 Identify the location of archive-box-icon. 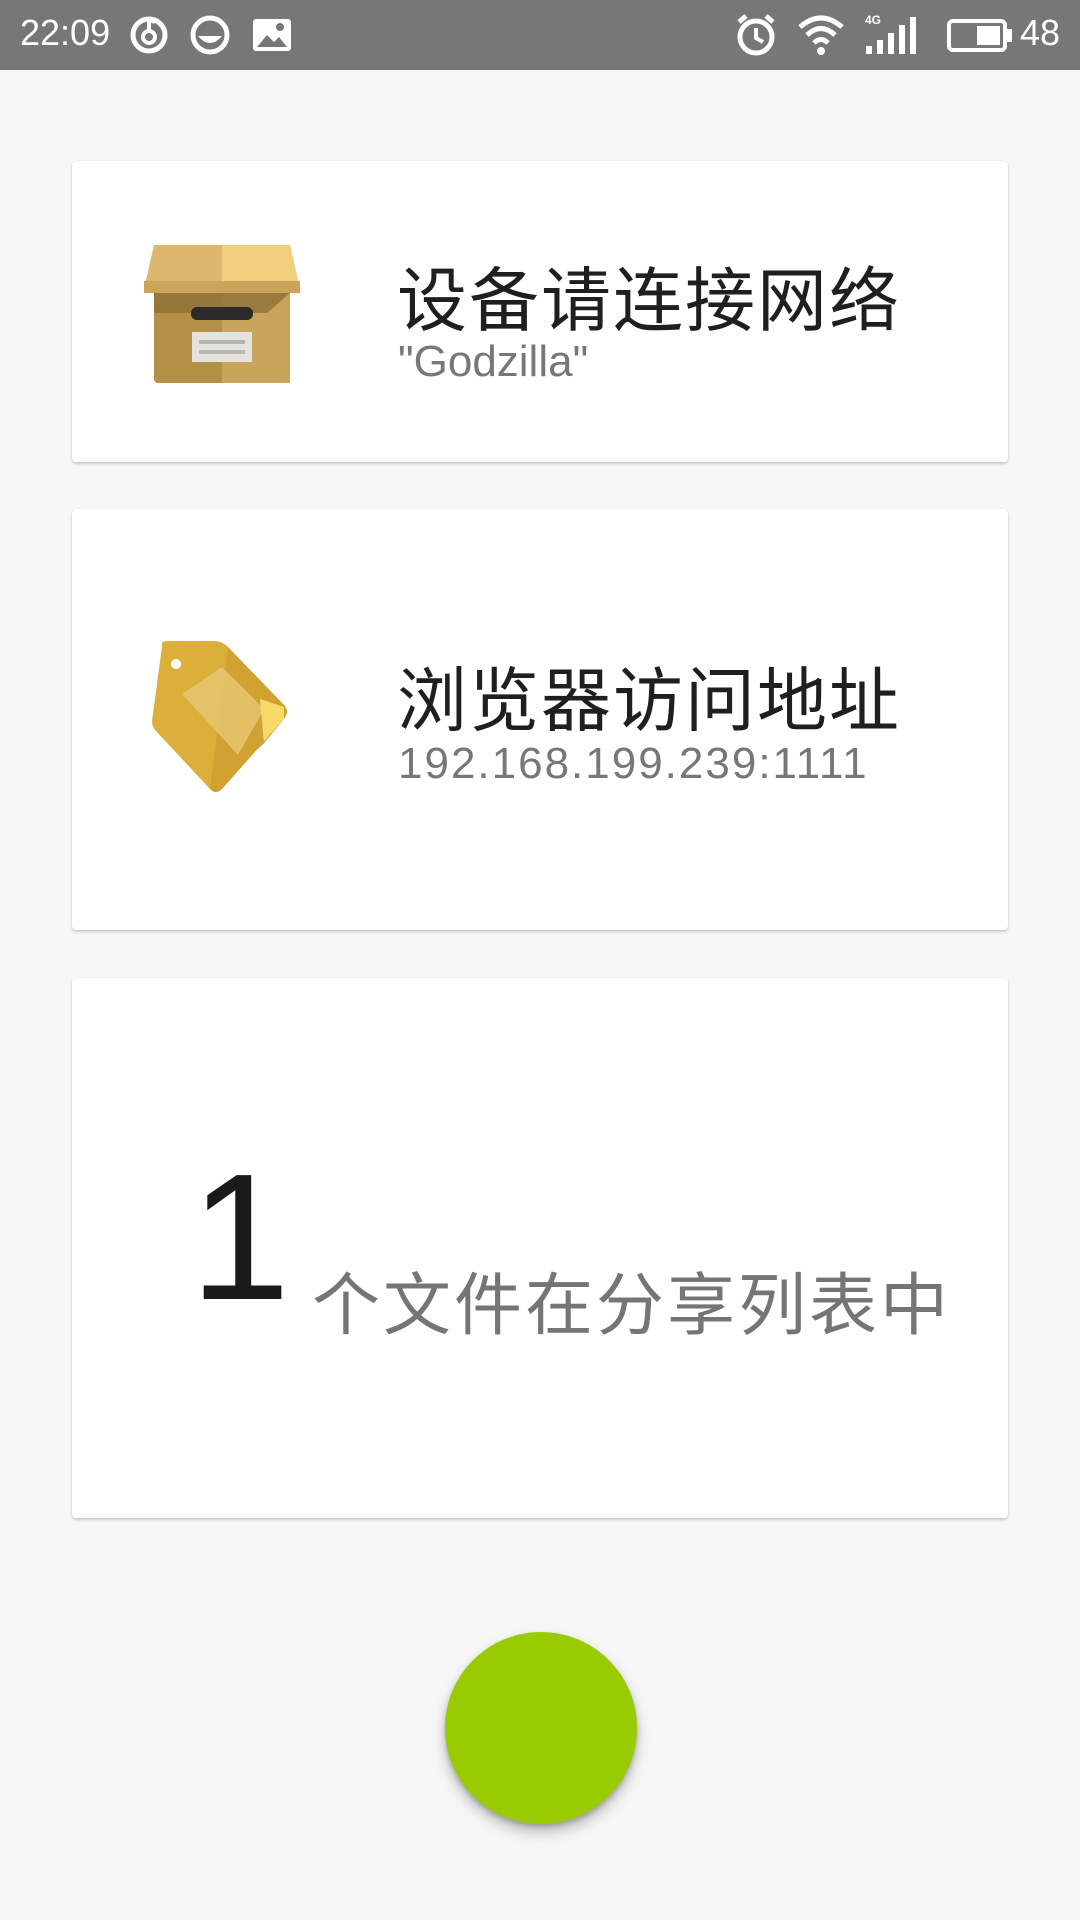
(222, 314).